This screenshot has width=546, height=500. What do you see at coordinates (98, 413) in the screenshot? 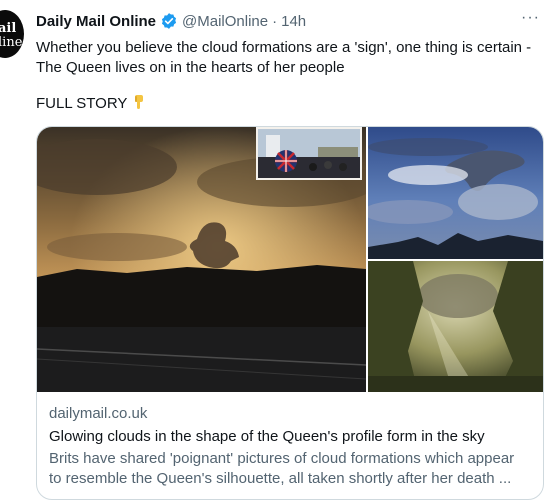
I see `card-domain: dailymail.co.uk` at bounding box center [98, 413].